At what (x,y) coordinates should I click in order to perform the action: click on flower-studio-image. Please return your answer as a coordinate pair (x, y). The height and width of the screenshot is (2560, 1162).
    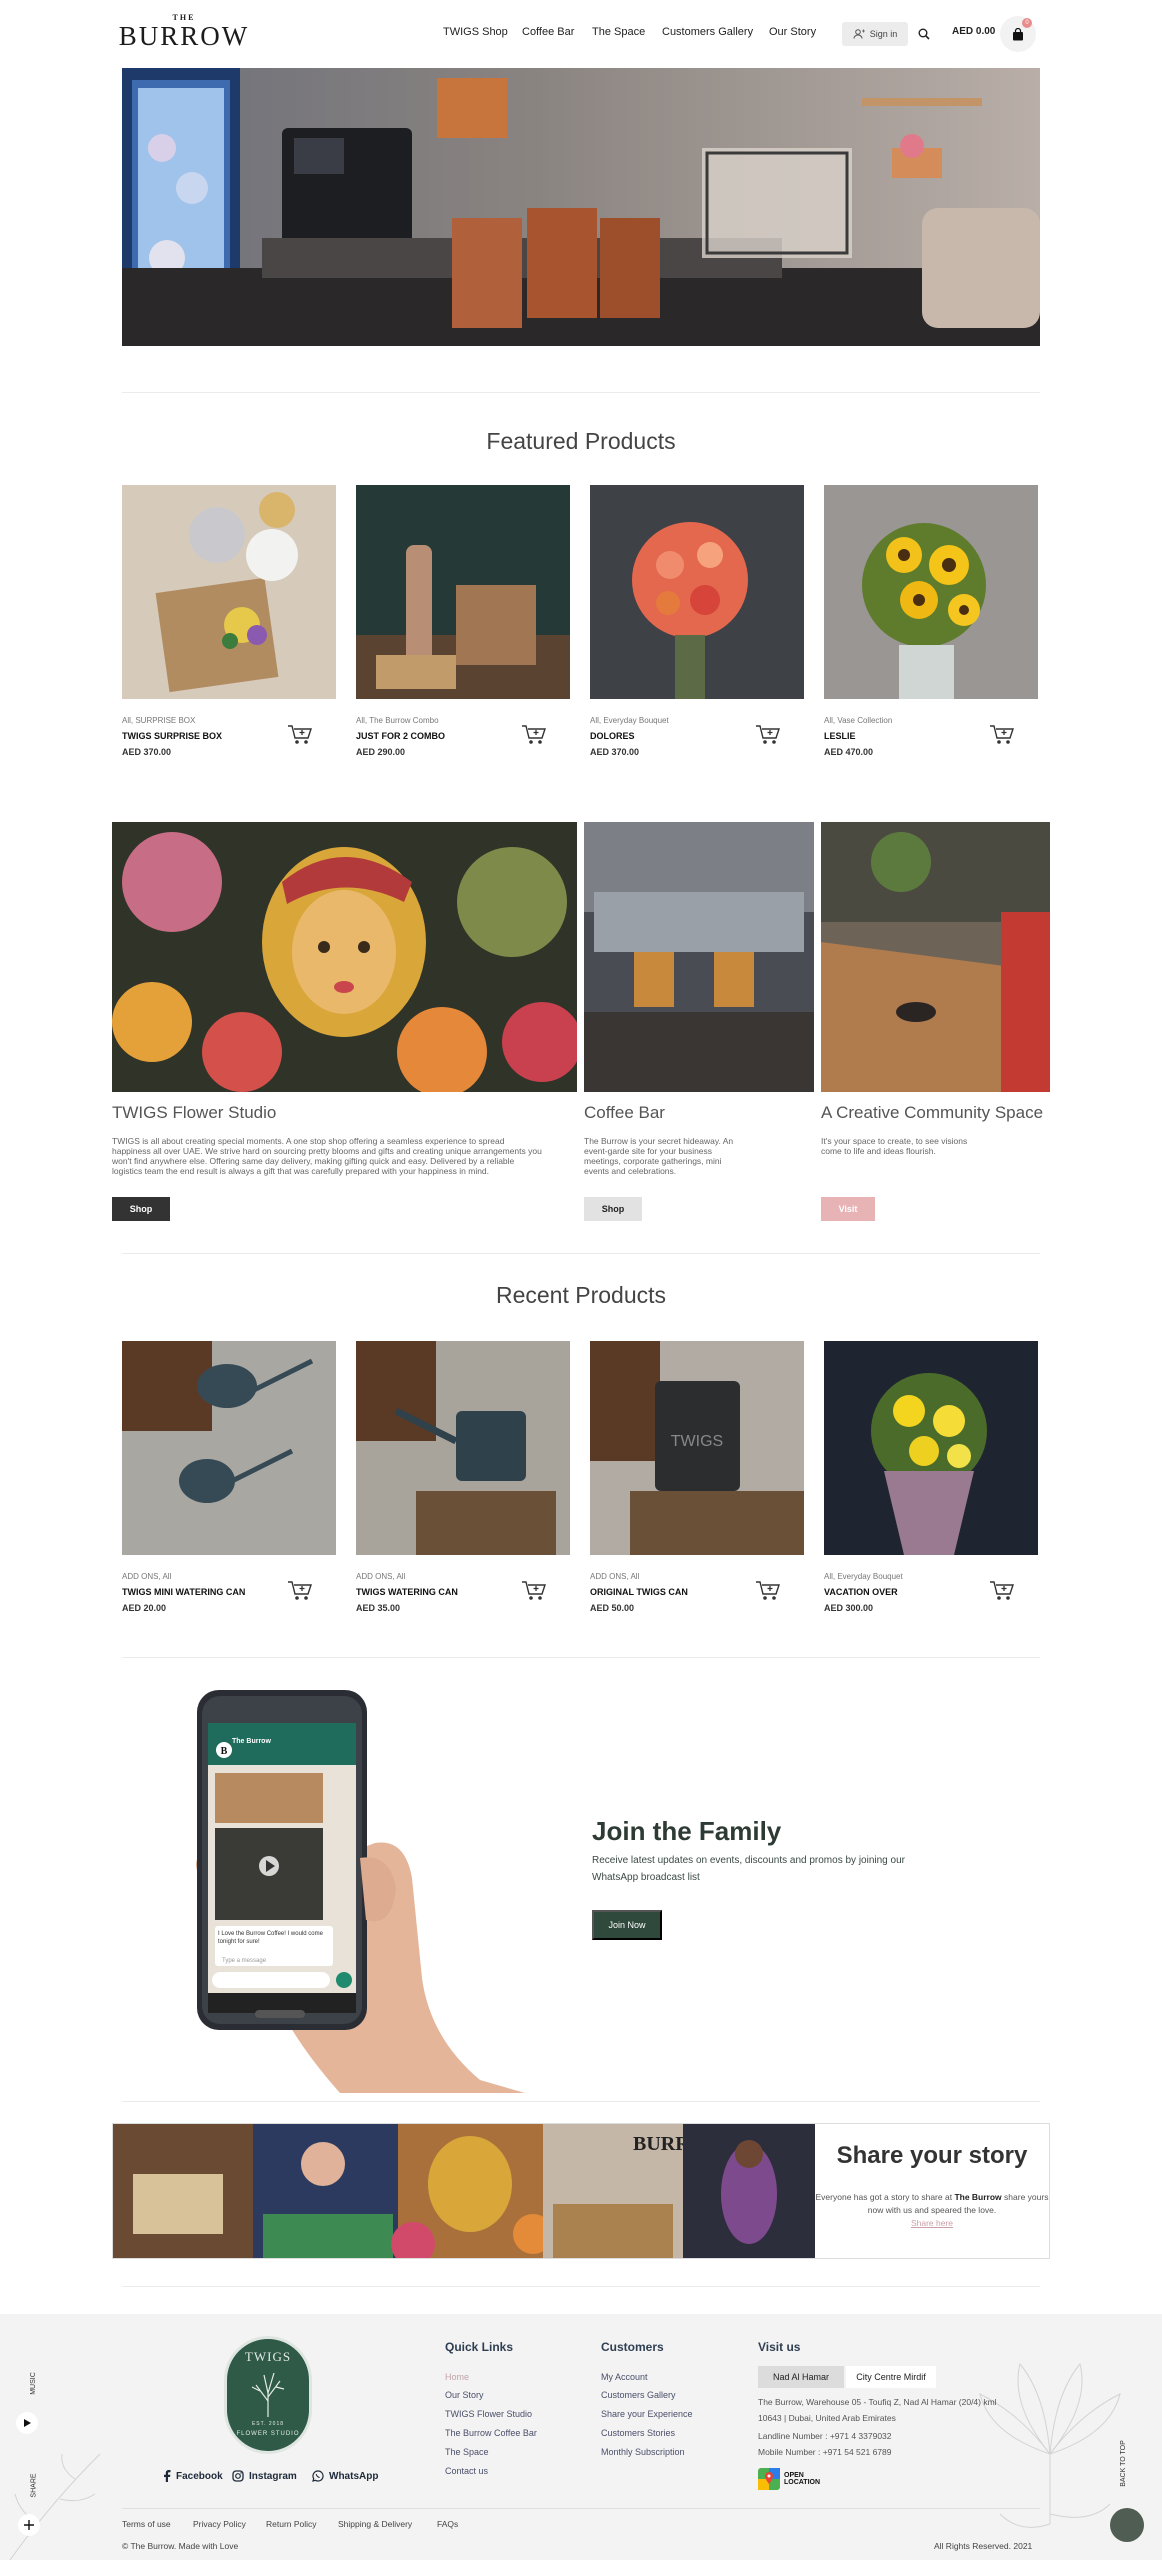
    Looking at the image, I should click on (344, 957).